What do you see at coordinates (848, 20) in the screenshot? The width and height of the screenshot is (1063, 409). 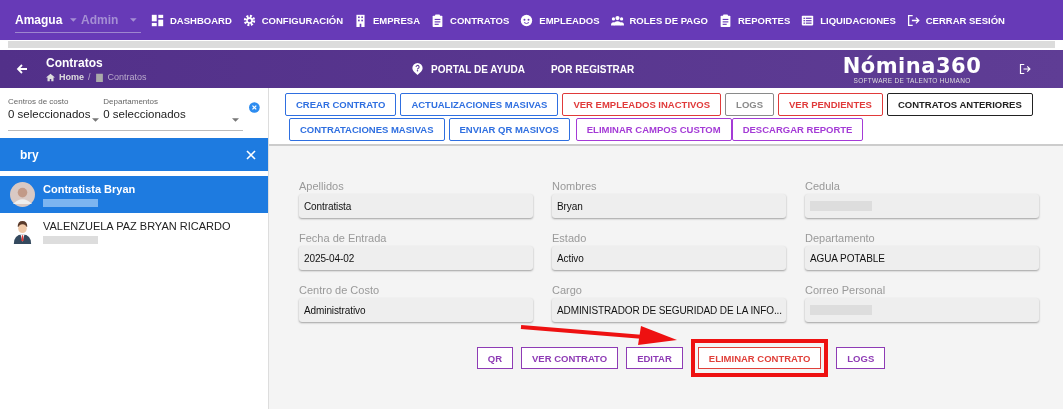 I see `nav-link: LIQUIDACIONES` at bounding box center [848, 20].